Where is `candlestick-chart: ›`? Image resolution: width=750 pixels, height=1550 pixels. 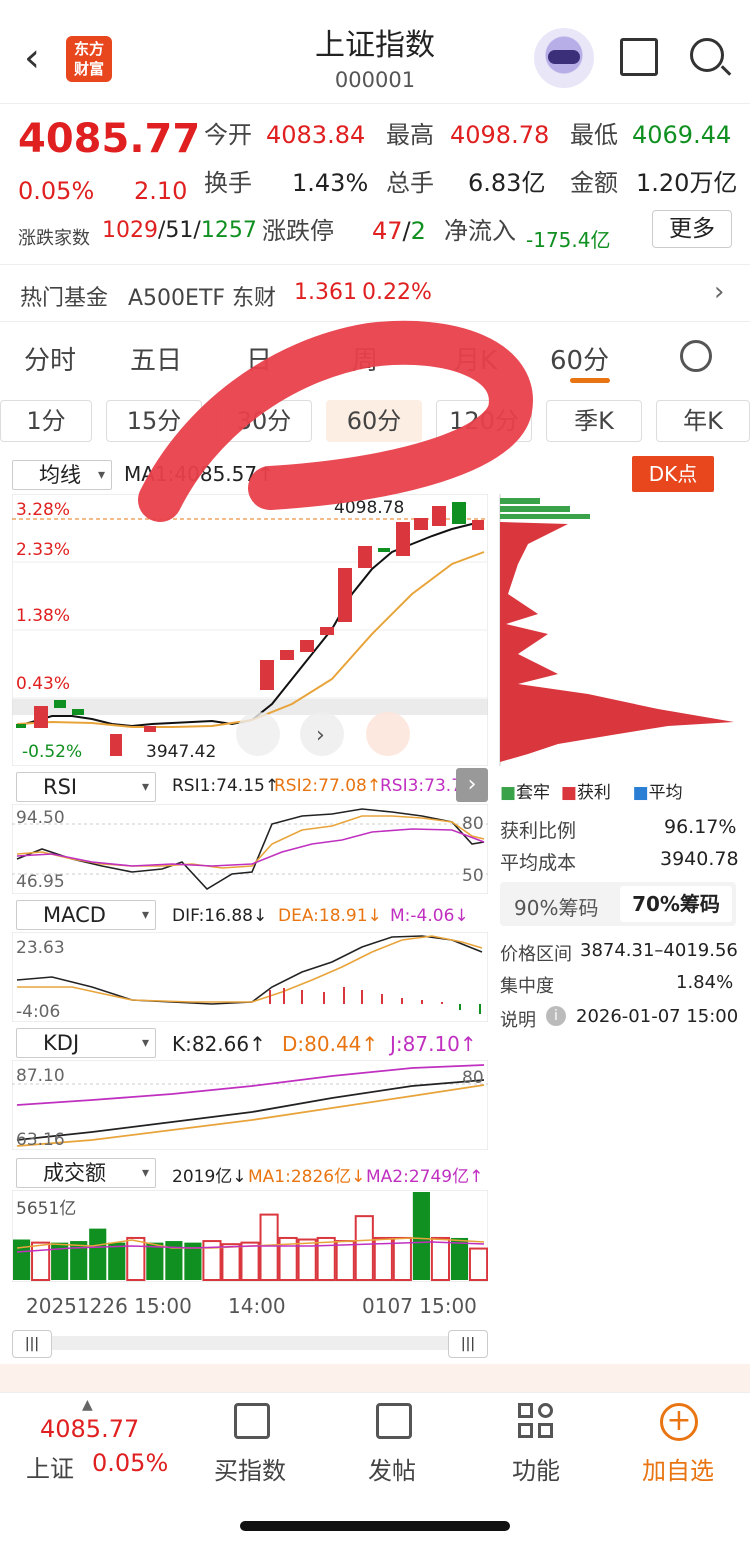 candlestick-chart: › is located at coordinates (250, 630).